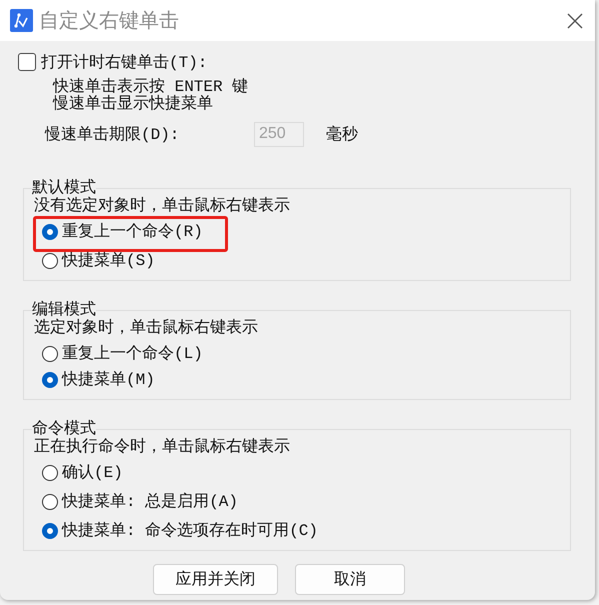 This screenshot has width=599, height=605. I want to click on radio-button: 确认(E), so click(82, 473).